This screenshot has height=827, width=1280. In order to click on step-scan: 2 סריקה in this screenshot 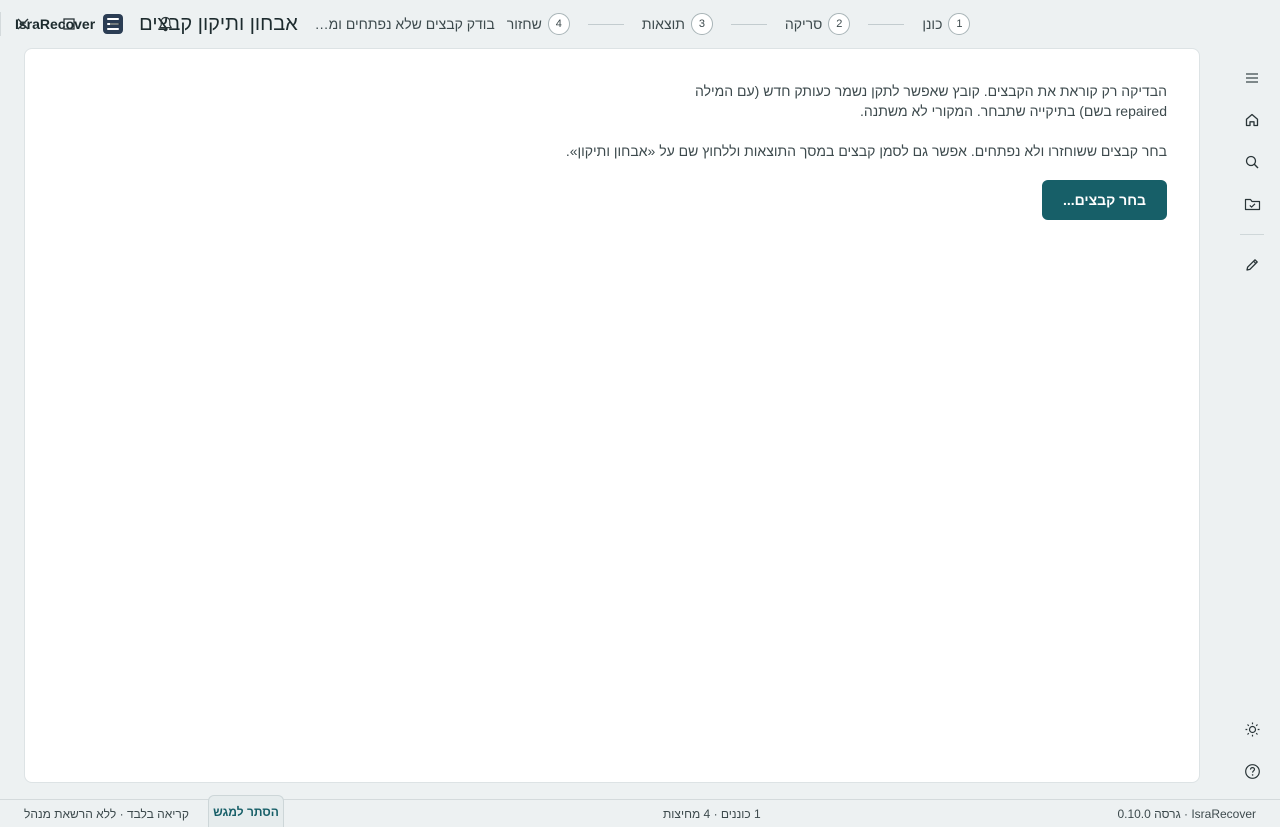, I will do `click(817, 24)`.